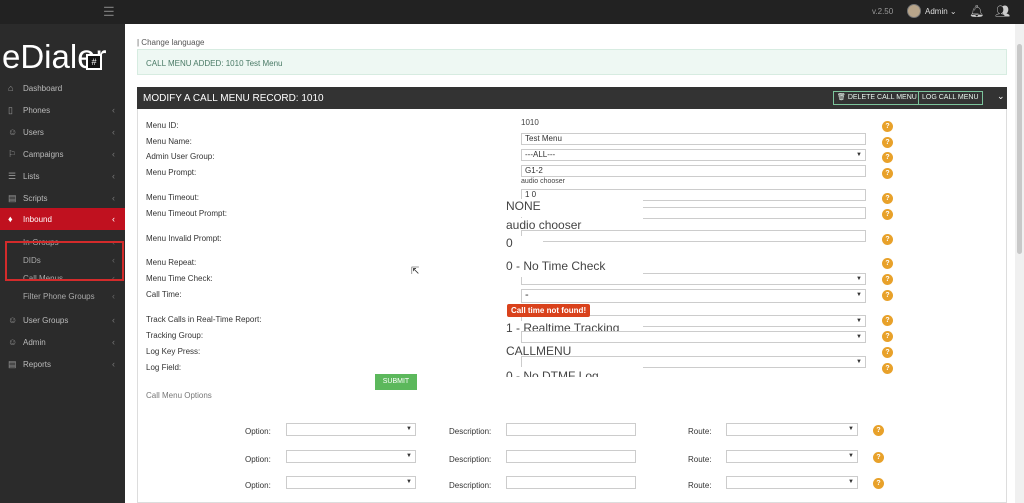  Describe the element at coordinates (35, 198) in the screenshot. I see `sidebar-item-label: Scripts` at that location.